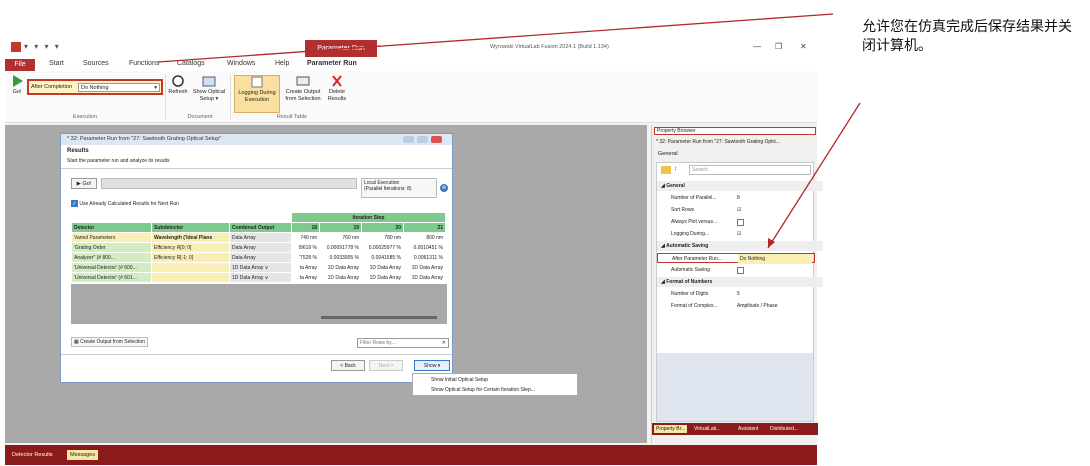 The image size is (1090, 466). Describe the element at coordinates (495, 38) in the screenshot. I see `arrow-line-ribbon` at that location.